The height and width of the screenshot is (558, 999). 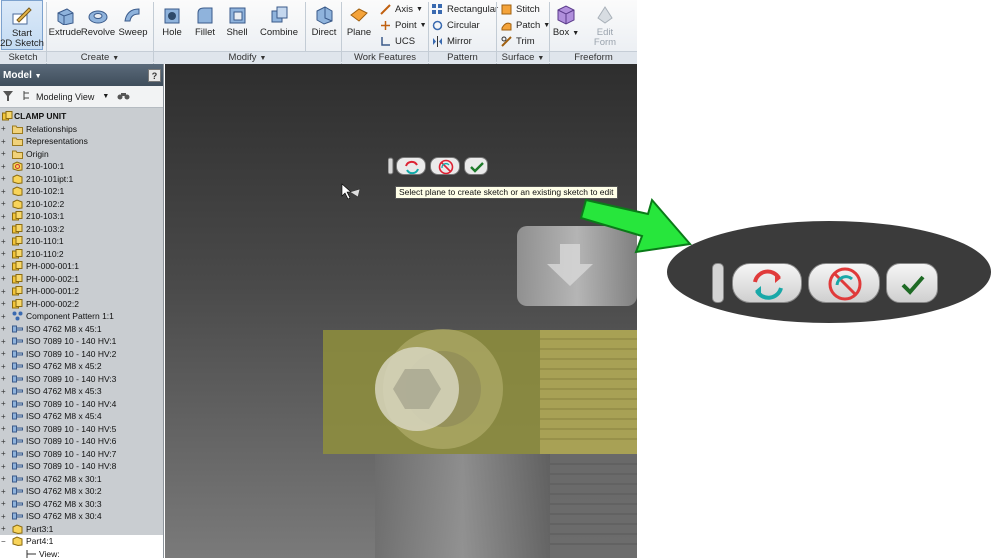 What do you see at coordinates (718, 283) in the screenshot?
I see `zoom-grip-handle` at bounding box center [718, 283].